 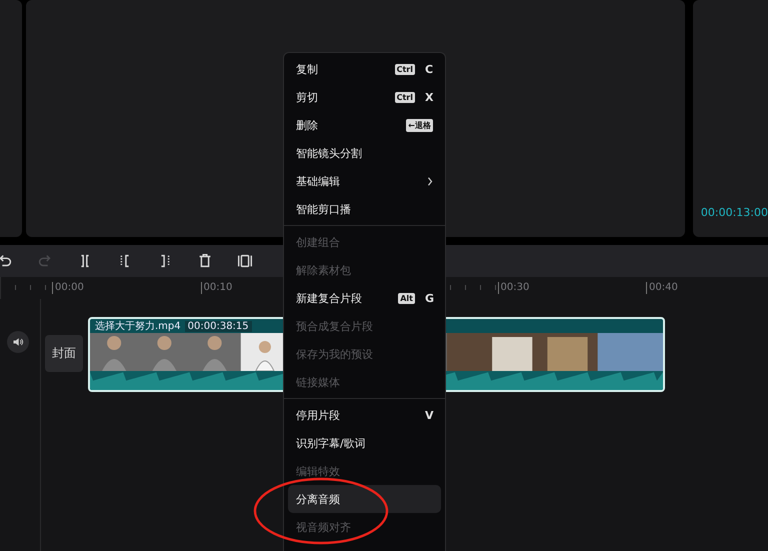 What do you see at coordinates (406, 298) in the screenshot?
I see `key-badge: Alt` at bounding box center [406, 298].